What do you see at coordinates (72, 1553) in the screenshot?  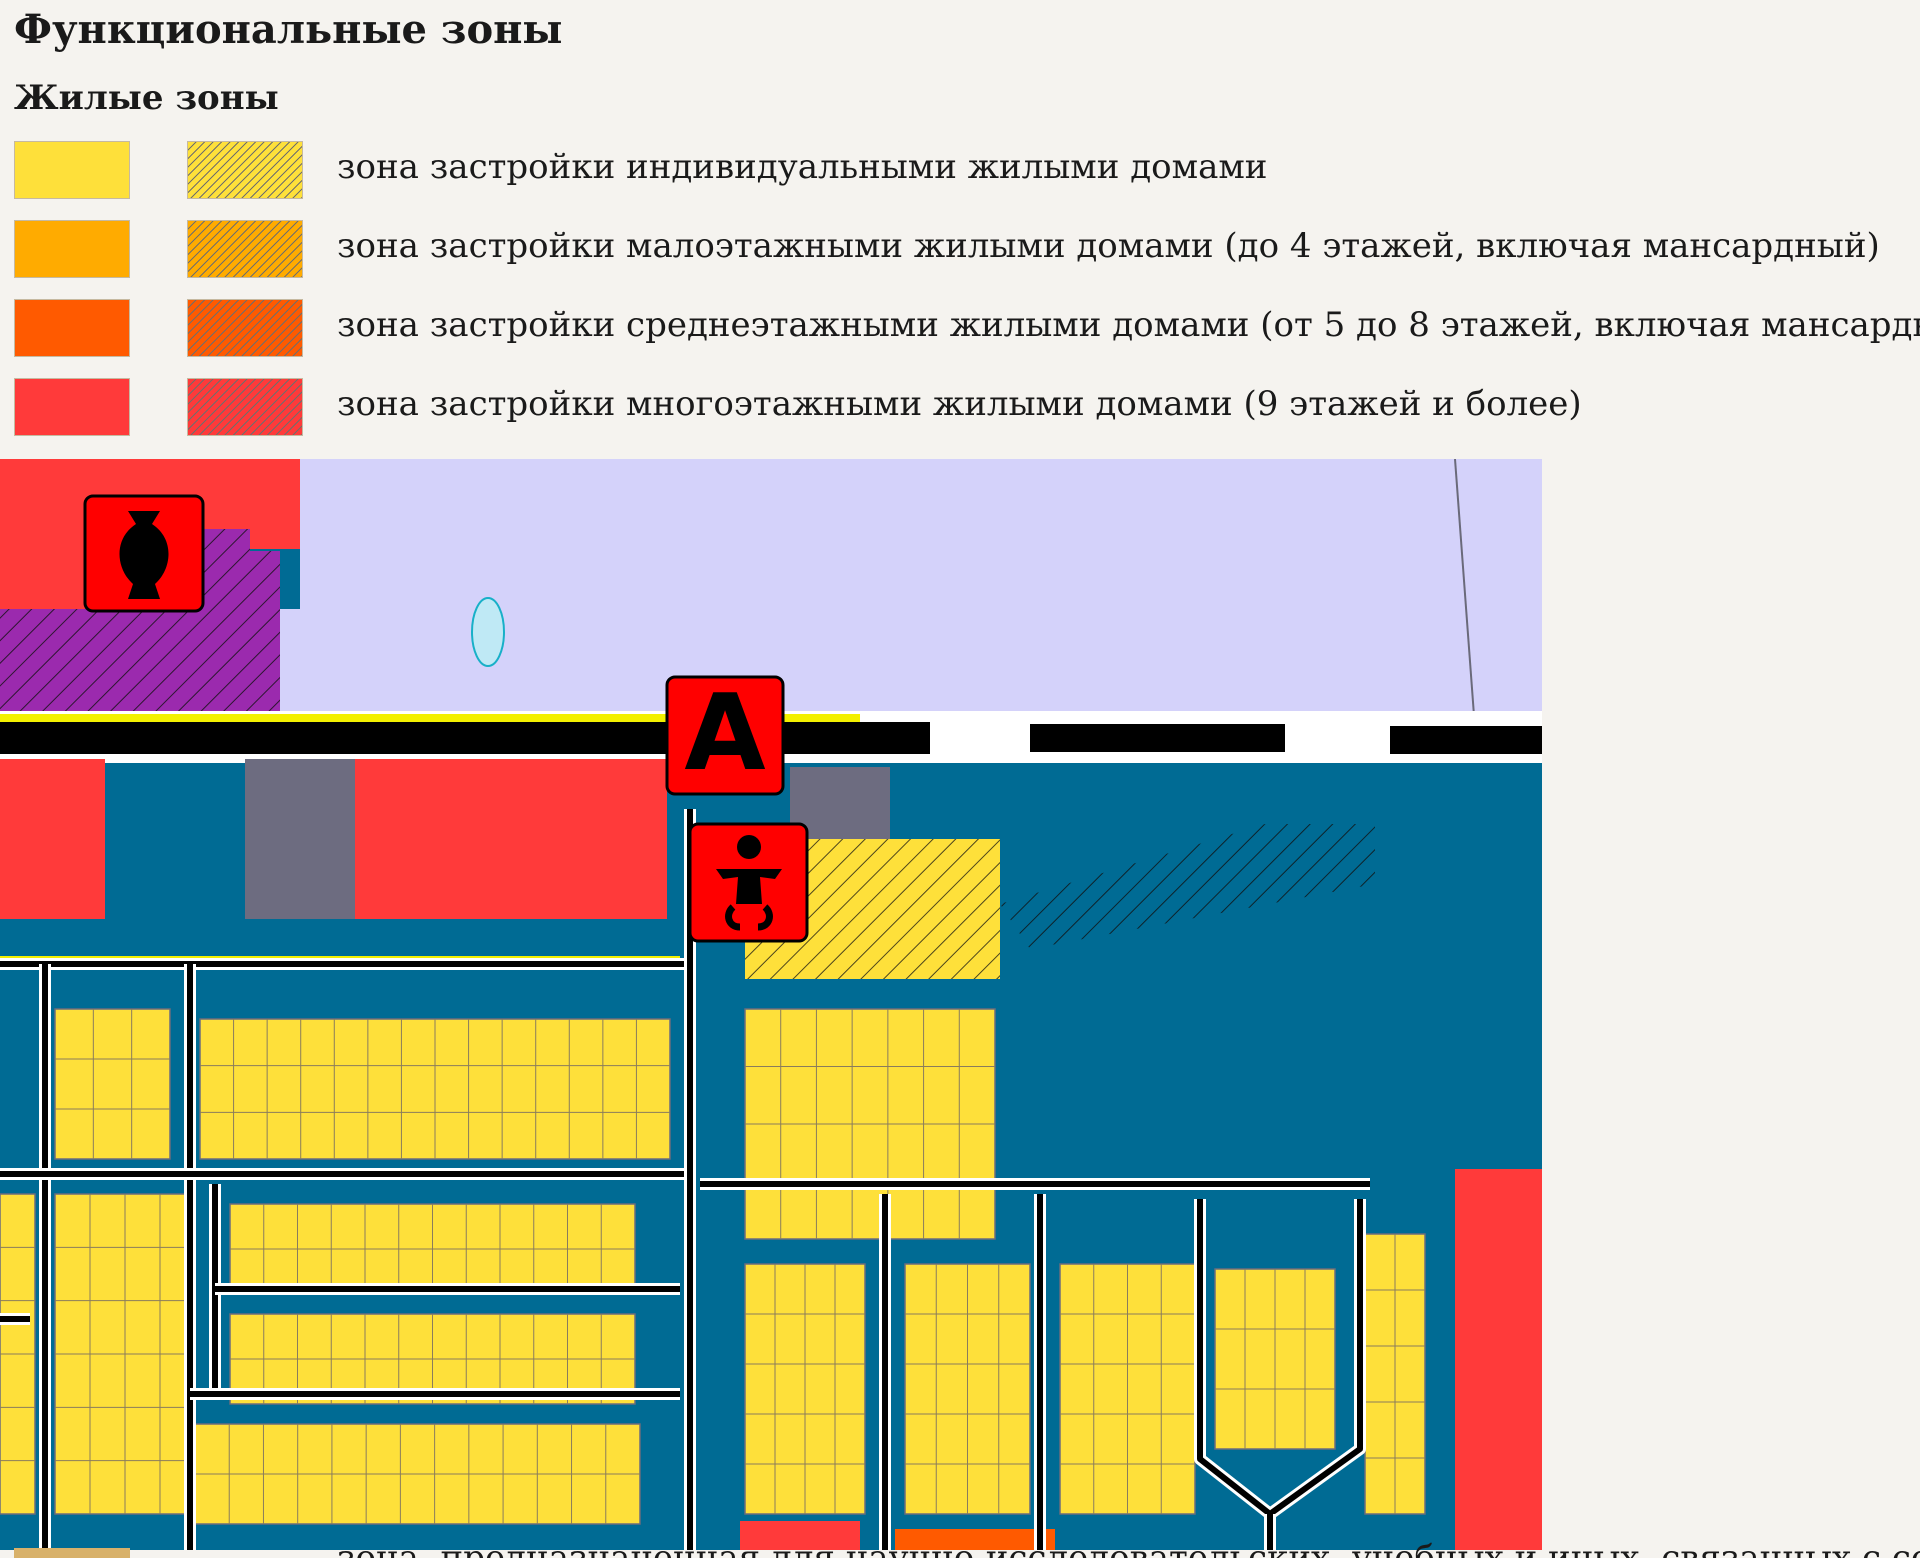 I see `legend-swatch-cutoff` at bounding box center [72, 1553].